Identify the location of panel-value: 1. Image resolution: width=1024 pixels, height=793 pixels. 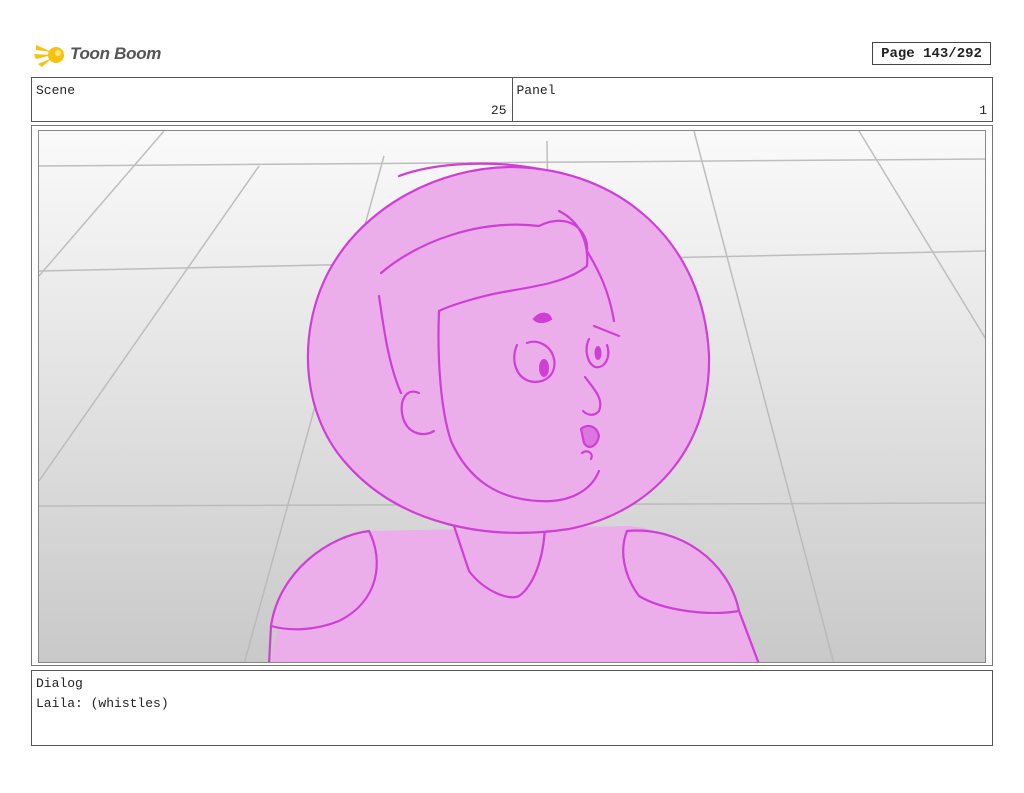
(983, 110).